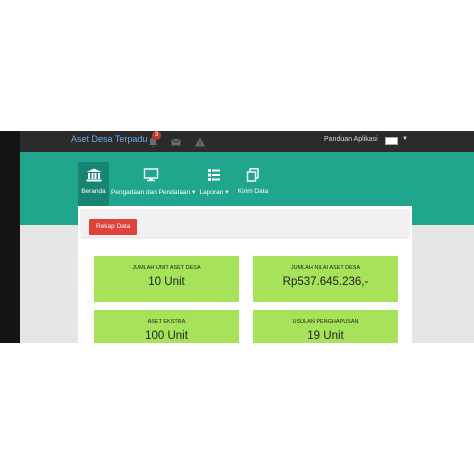 The image size is (474, 474). I want to click on panel-header: Rekap Data, so click(245, 223).